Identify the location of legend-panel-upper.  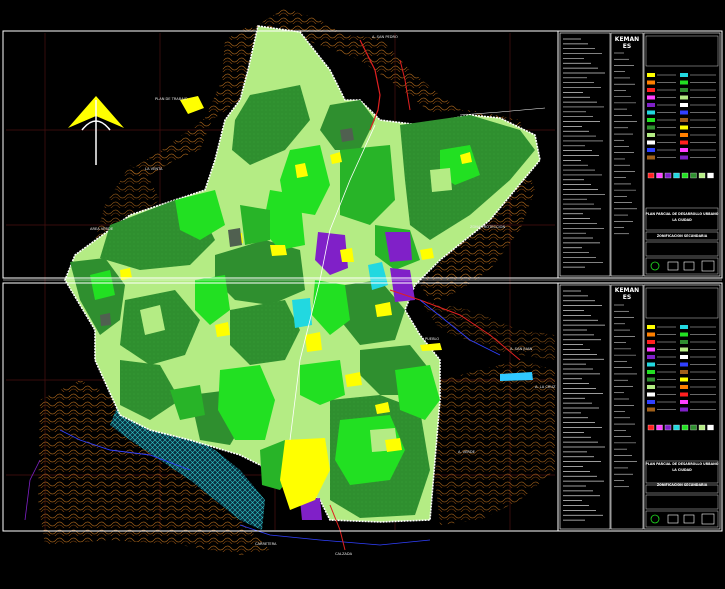
(640, 154).